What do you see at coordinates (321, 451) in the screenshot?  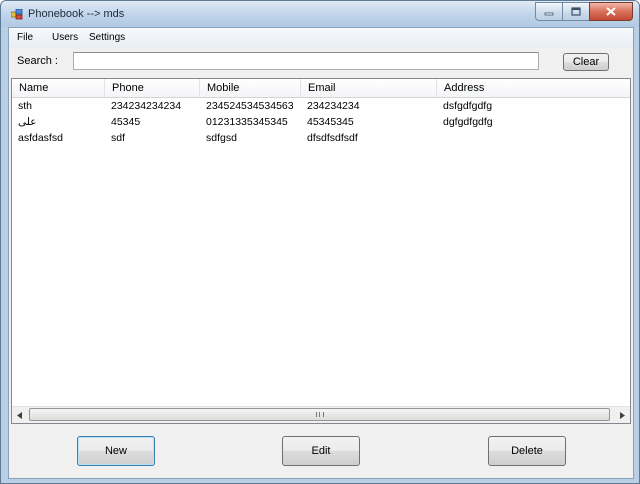 I see `edit-button: Edit` at bounding box center [321, 451].